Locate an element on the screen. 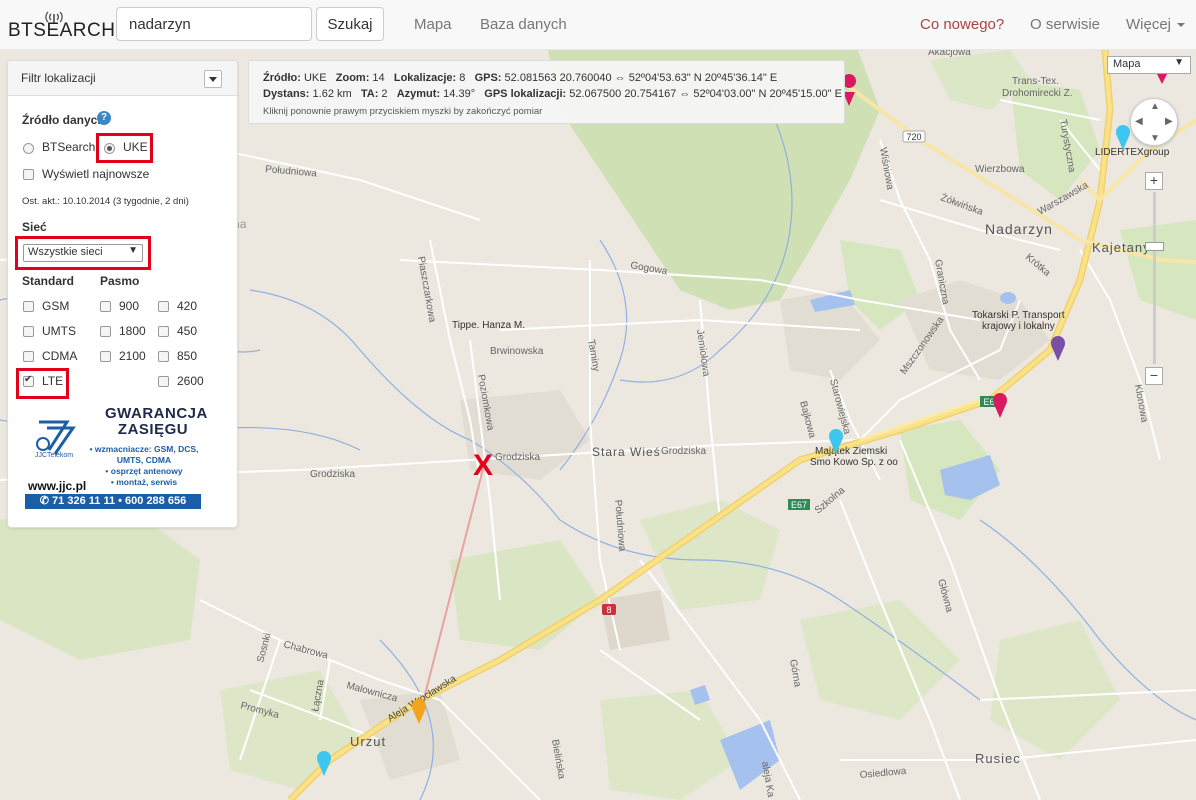 The image size is (1196, 800). road-8-label: 8 is located at coordinates (608, 610).